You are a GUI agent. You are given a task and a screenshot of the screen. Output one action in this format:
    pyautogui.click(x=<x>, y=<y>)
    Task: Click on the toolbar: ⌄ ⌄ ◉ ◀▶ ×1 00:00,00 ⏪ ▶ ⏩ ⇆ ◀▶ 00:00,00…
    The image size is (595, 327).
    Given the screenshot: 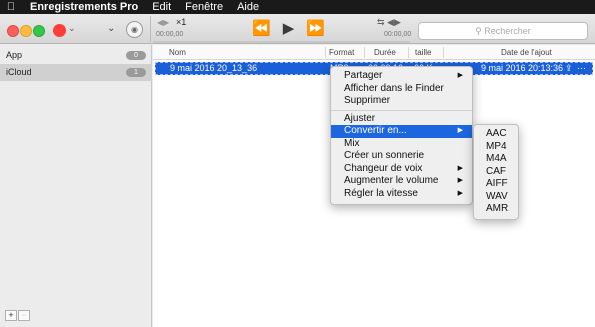 What is the action you would take?
    pyautogui.click(x=297, y=29)
    